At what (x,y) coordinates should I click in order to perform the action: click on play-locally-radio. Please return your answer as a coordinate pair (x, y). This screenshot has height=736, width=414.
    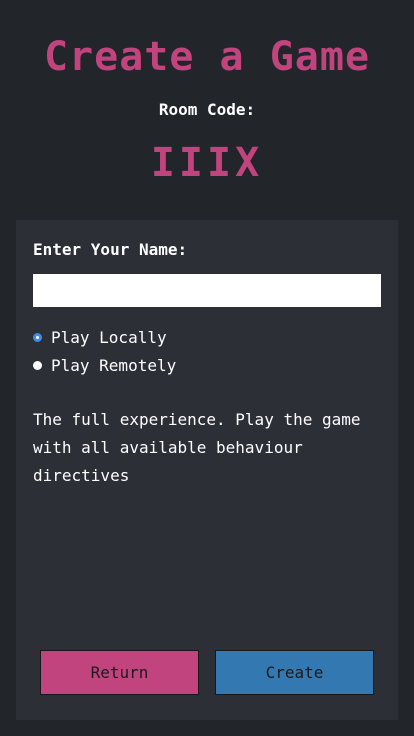
    Looking at the image, I should click on (37, 337).